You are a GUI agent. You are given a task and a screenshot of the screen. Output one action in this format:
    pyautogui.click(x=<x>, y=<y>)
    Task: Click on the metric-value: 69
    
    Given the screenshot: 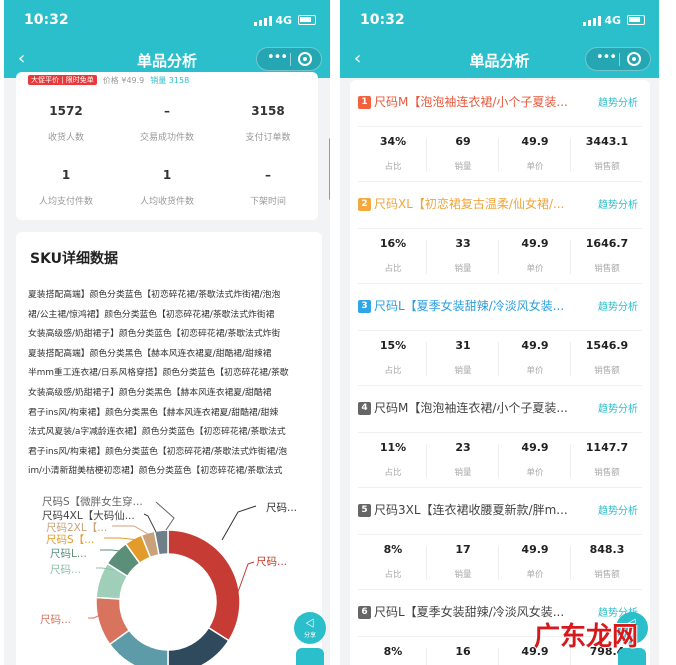 What is the action you would take?
    pyautogui.click(x=463, y=141)
    